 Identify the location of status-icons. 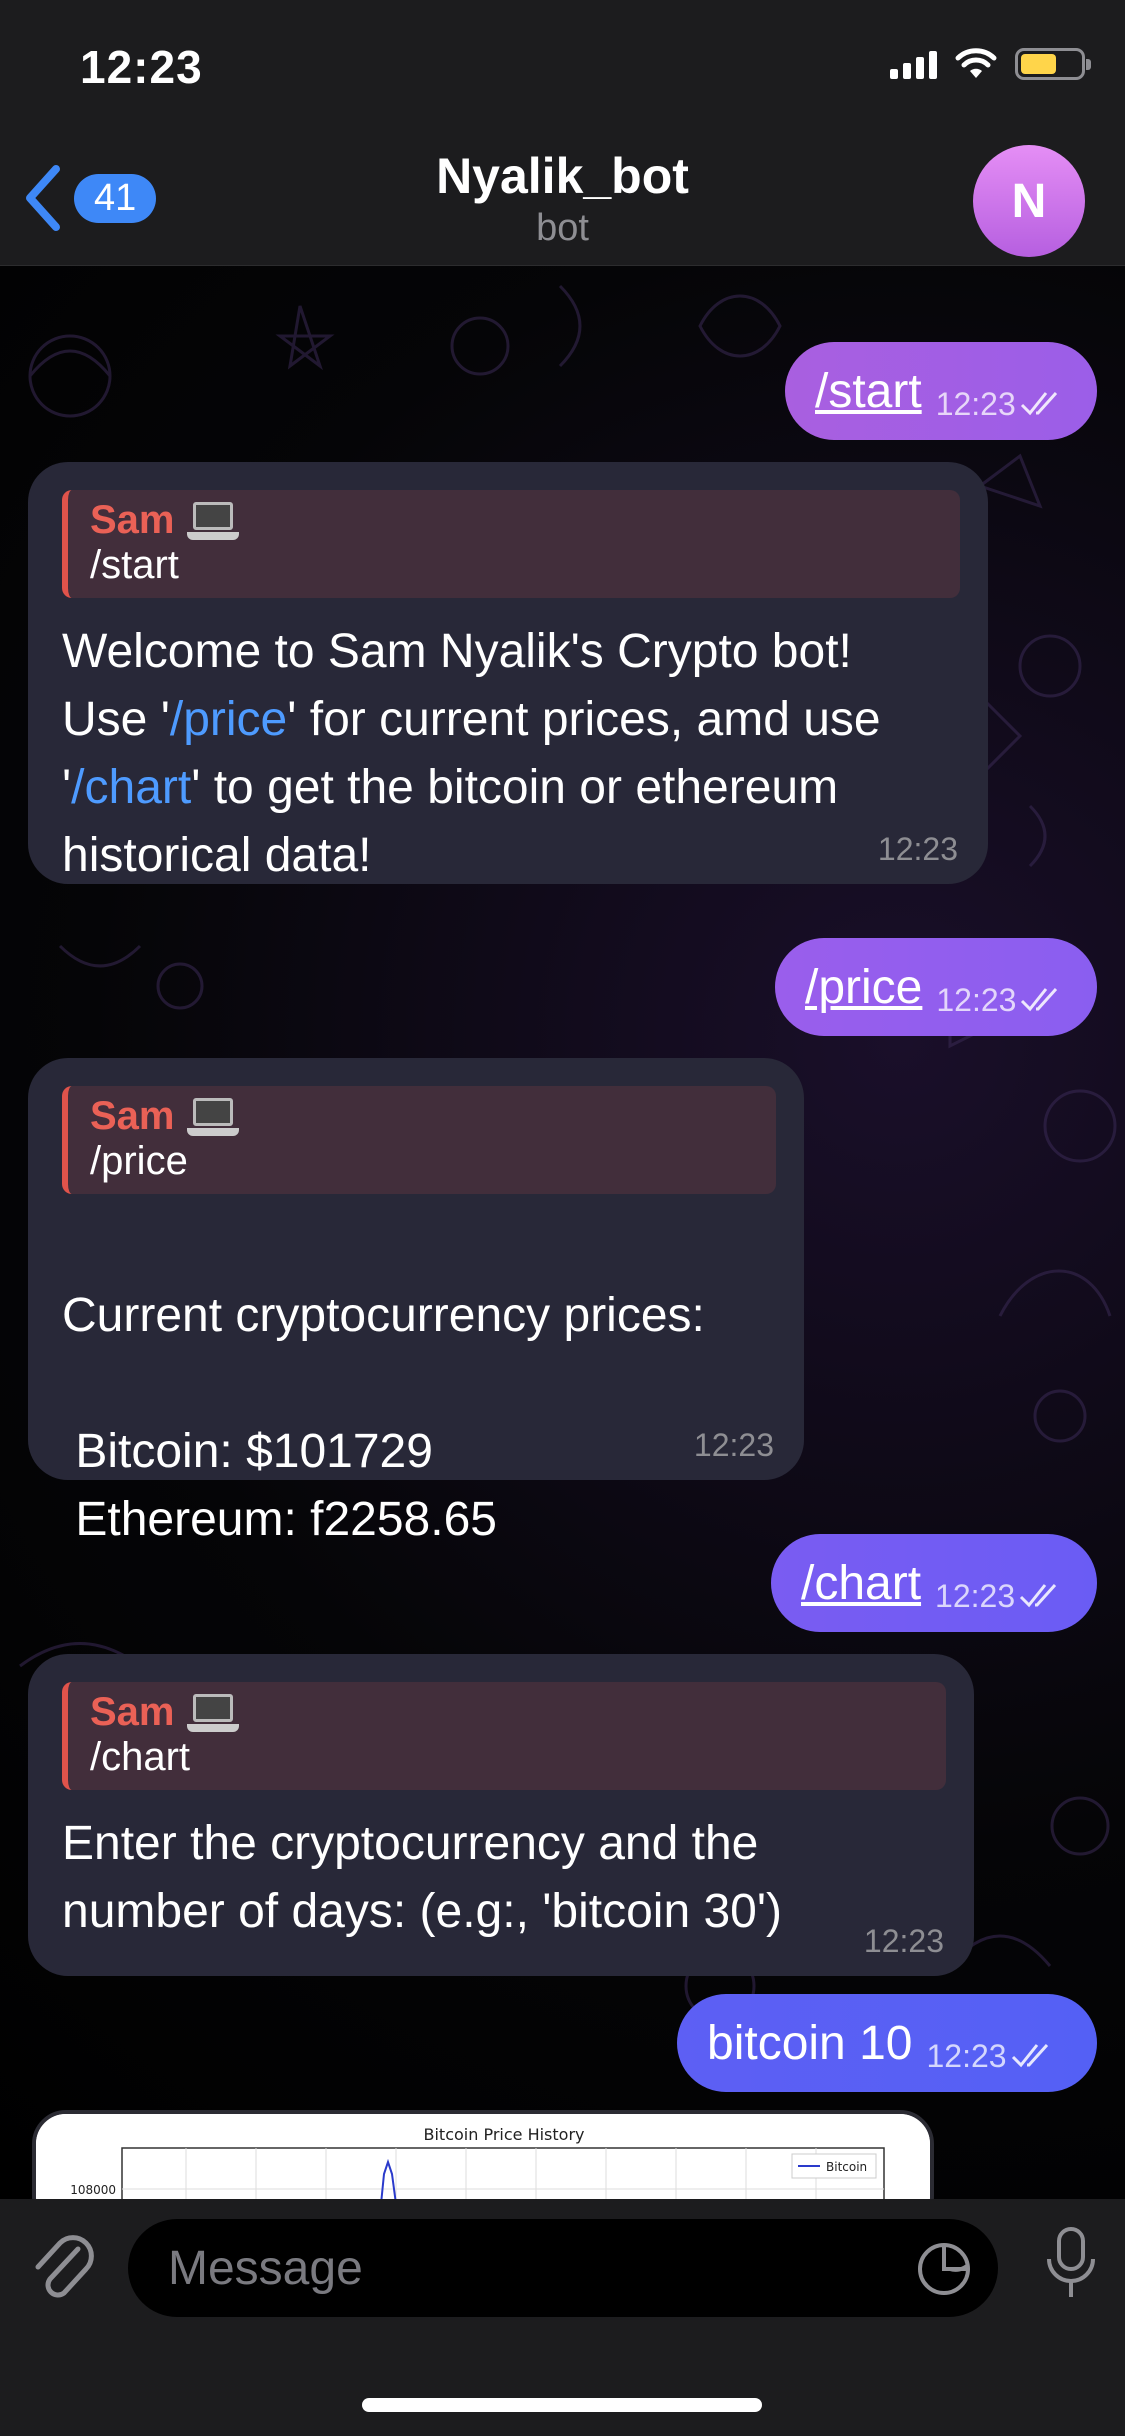
(990, 64).